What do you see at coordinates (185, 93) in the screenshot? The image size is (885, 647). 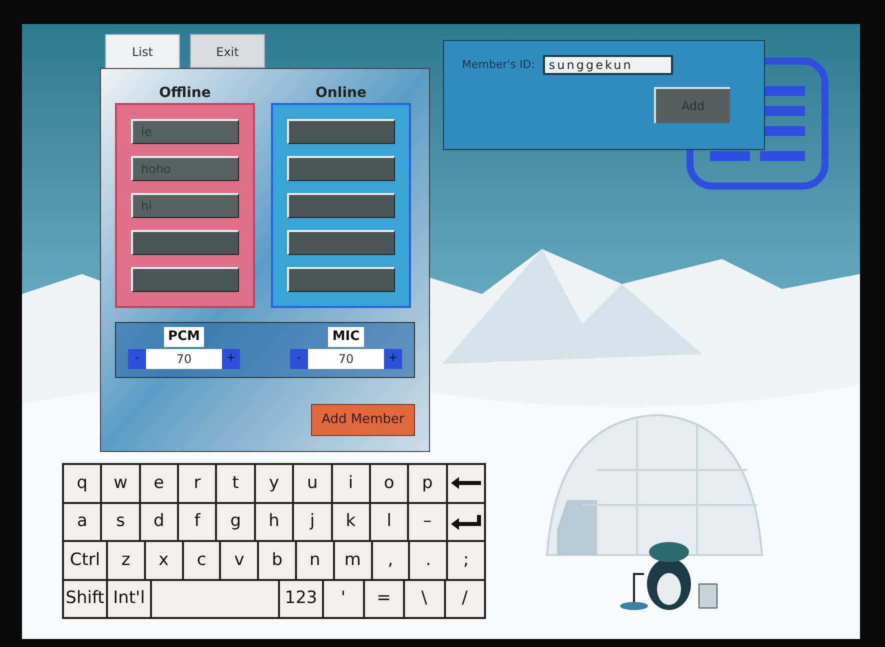 I see `list-title: Offline` at bounding box center [185, 93].